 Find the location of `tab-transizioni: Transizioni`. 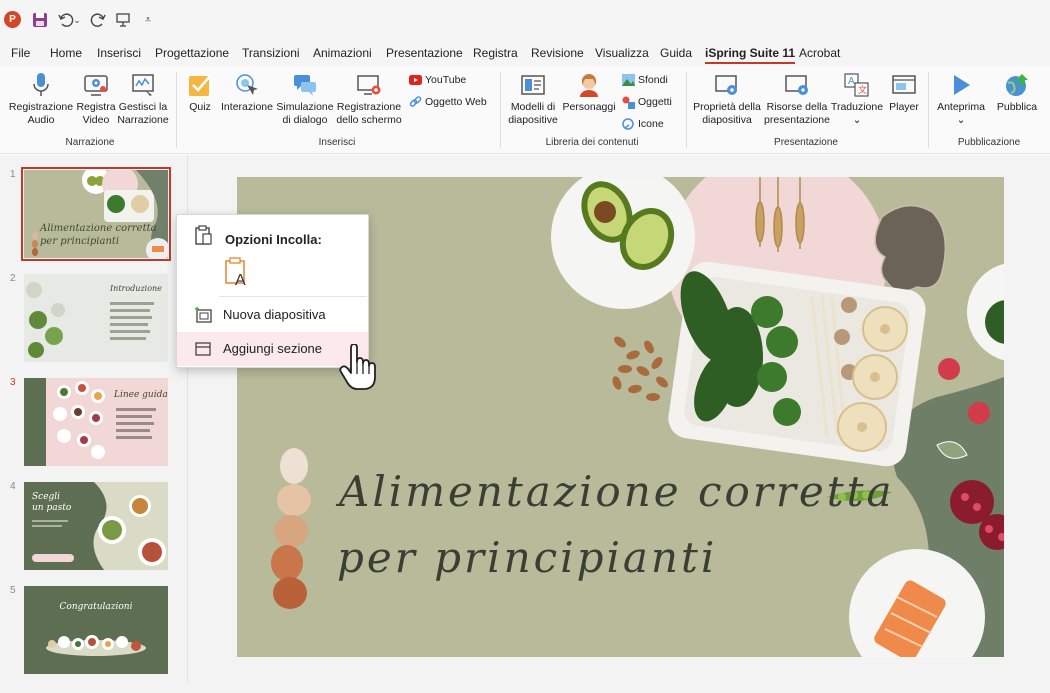

tab-transizioni: Transizioni is located at coordinates (271, 53).